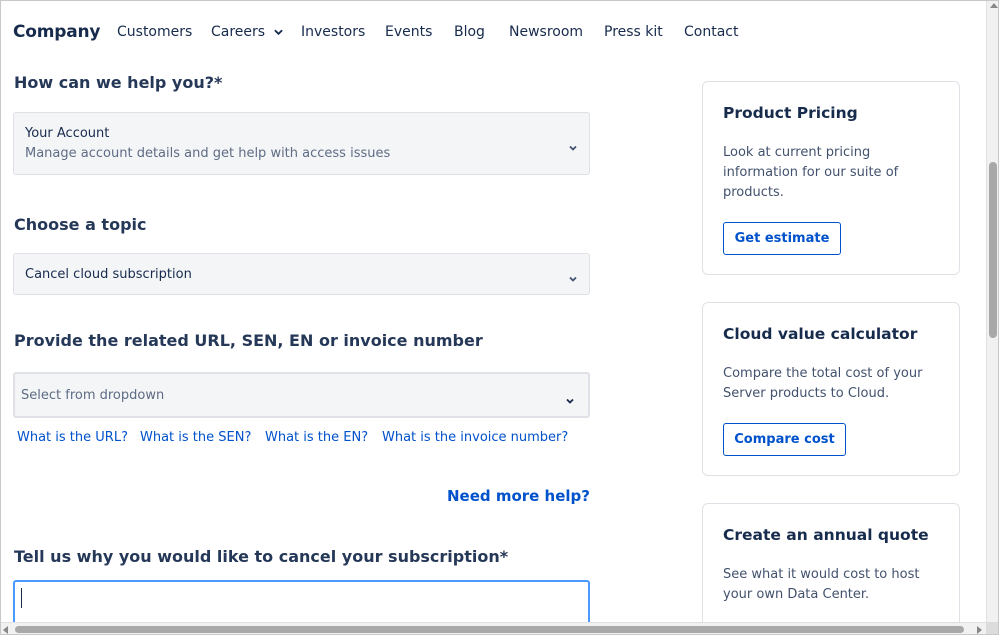 Image resolution: width=999 pixels, height=635 pixels. Describe the element at coordinates (518, 496) in the screenshot. I see `need-more-help-link: Need more help?` at that location.